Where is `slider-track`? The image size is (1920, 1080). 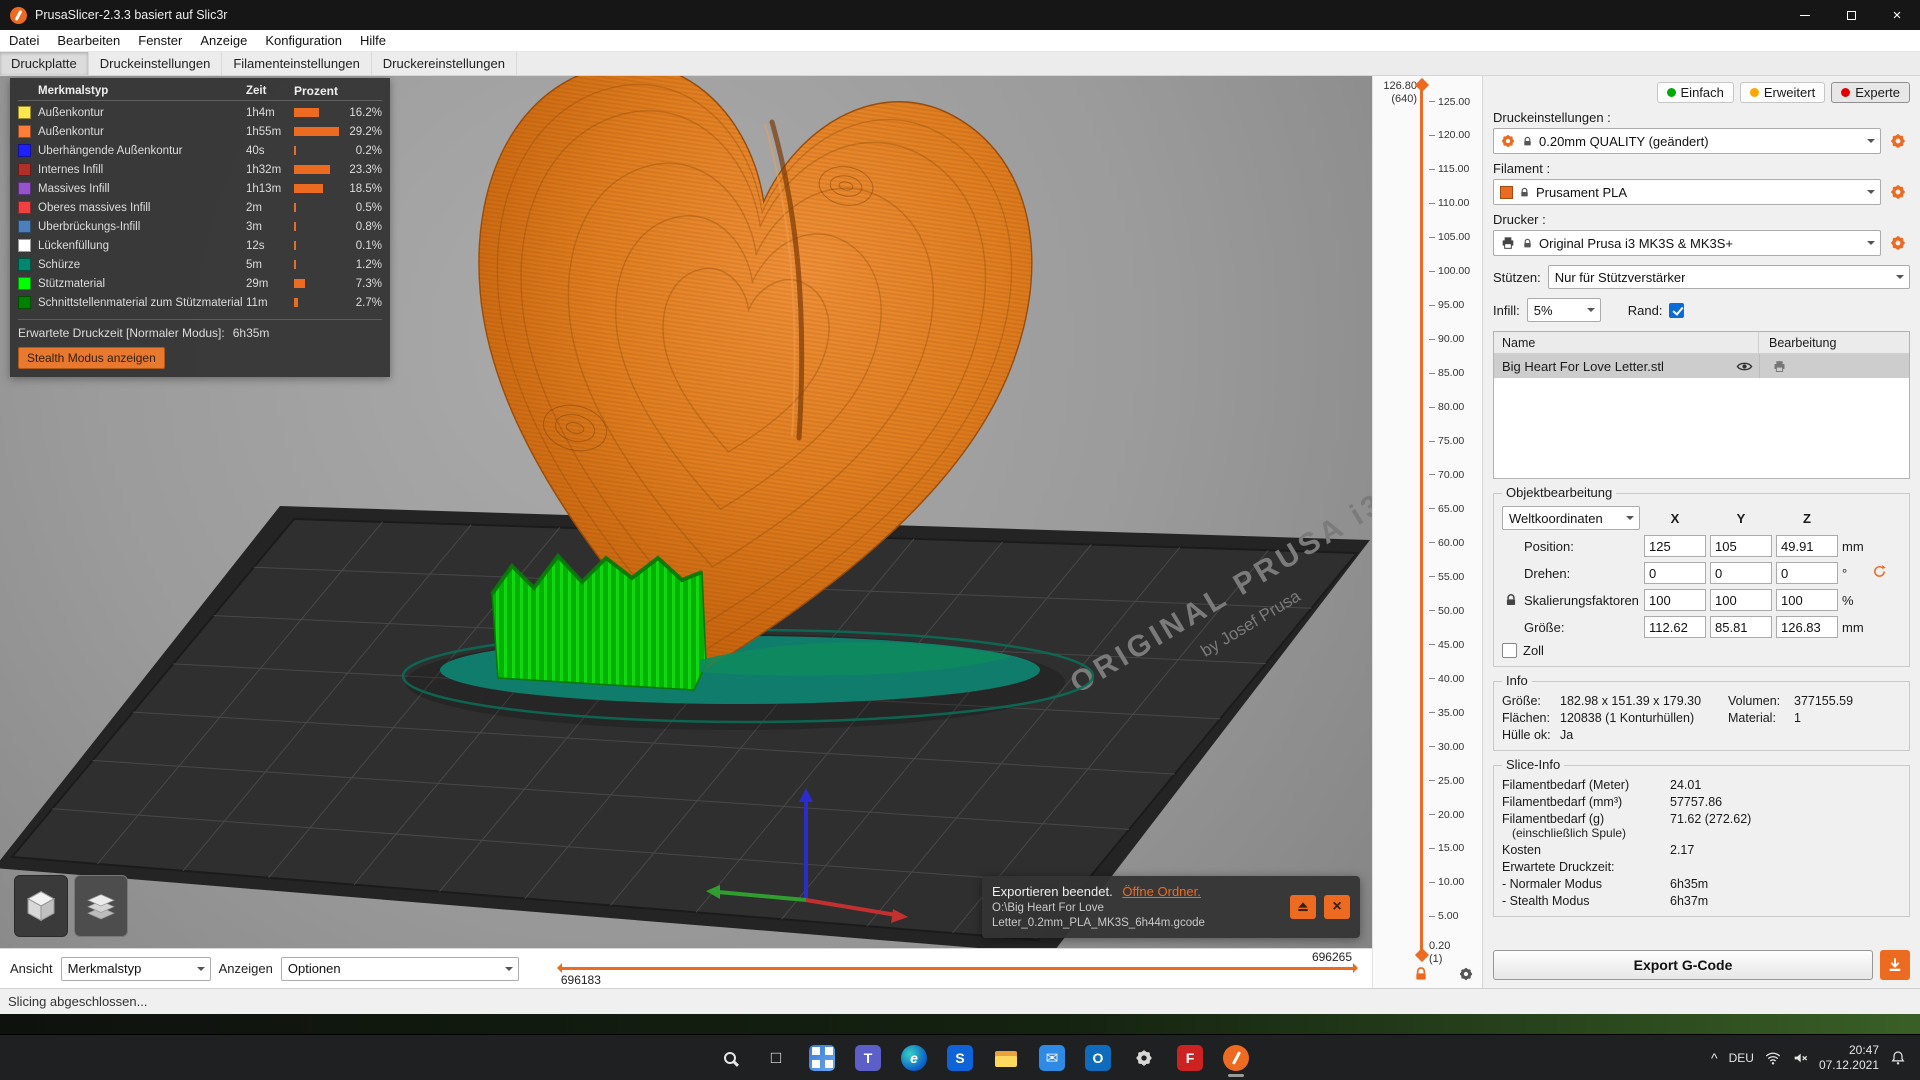
slider-track is located at coordinates (957, 968).